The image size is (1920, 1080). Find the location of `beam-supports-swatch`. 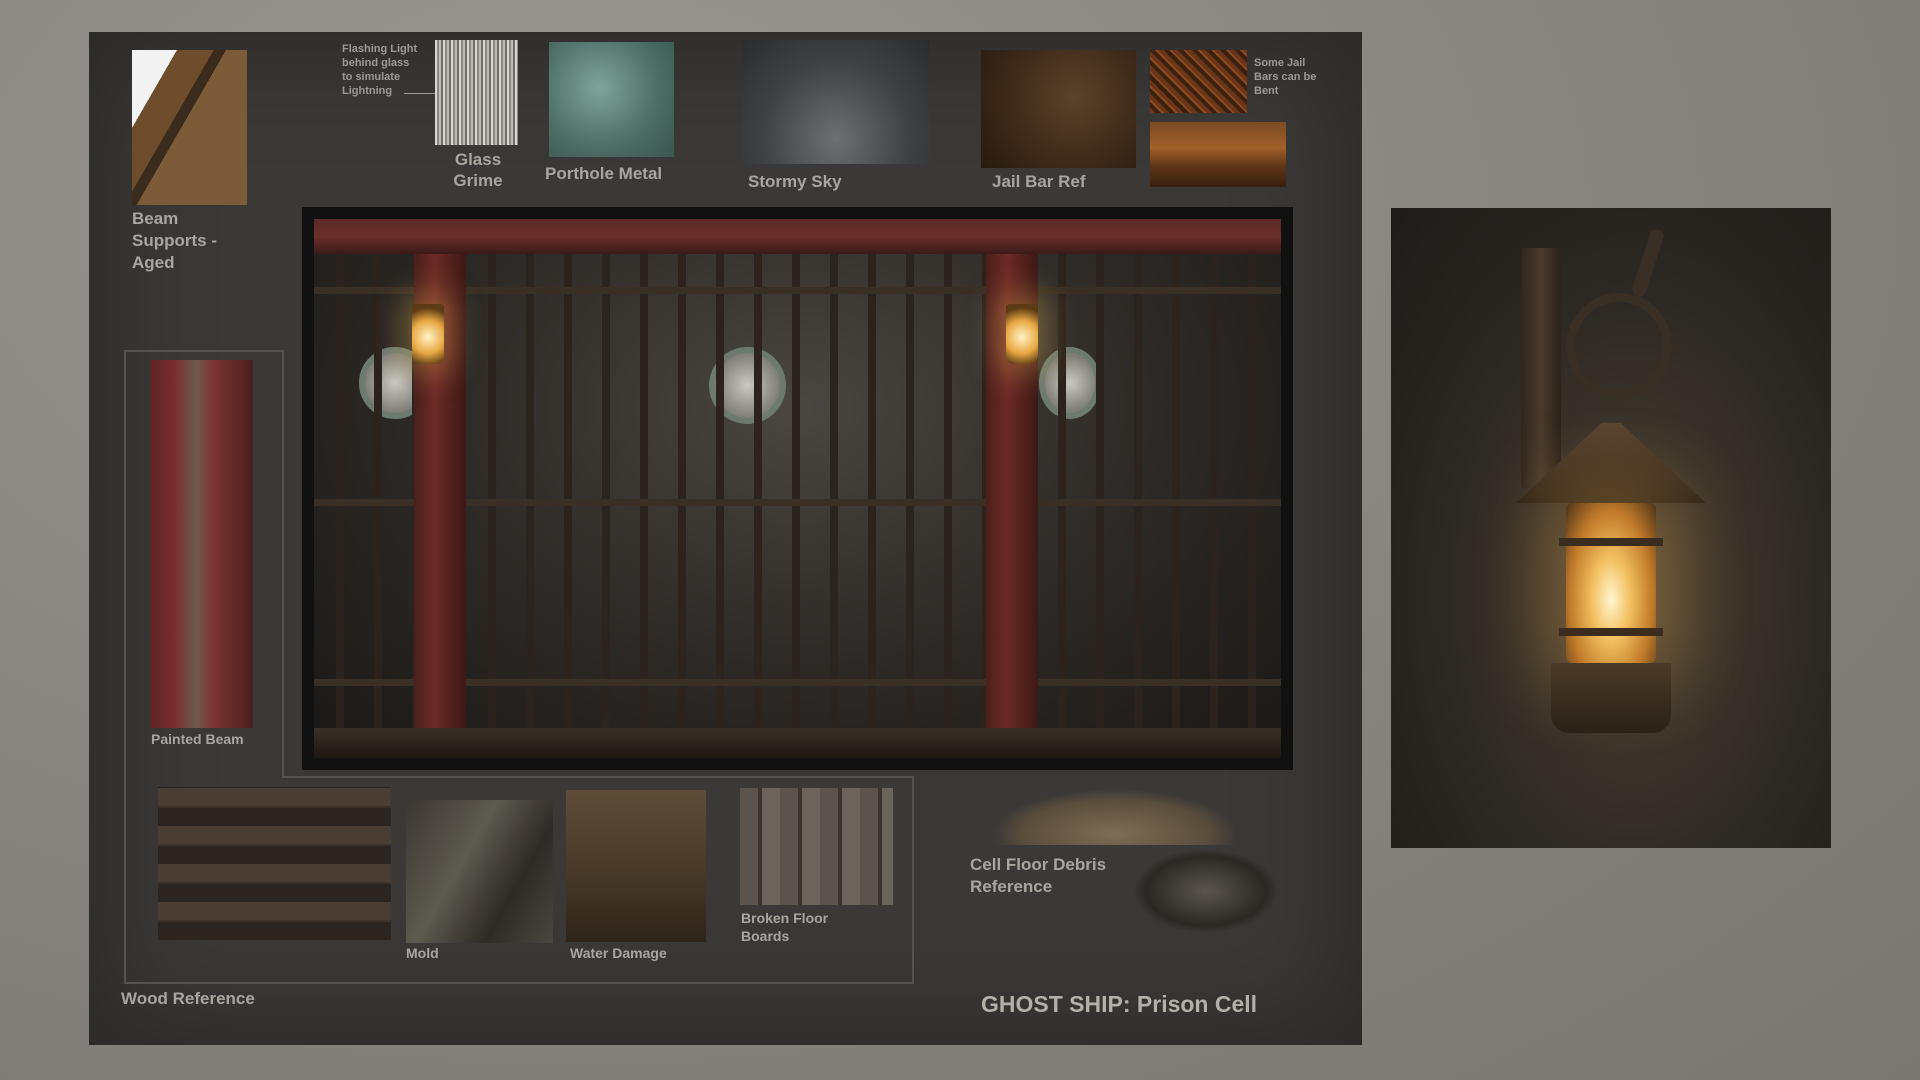

beam-supports-swatch is located at coordinates (189, 127).